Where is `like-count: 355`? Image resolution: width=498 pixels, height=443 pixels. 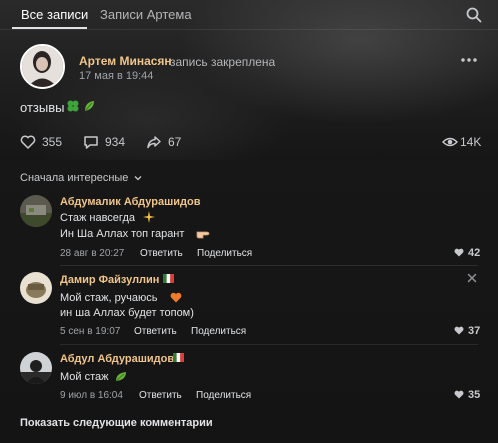 like-count: 355 is located at coordinates (52, 142).